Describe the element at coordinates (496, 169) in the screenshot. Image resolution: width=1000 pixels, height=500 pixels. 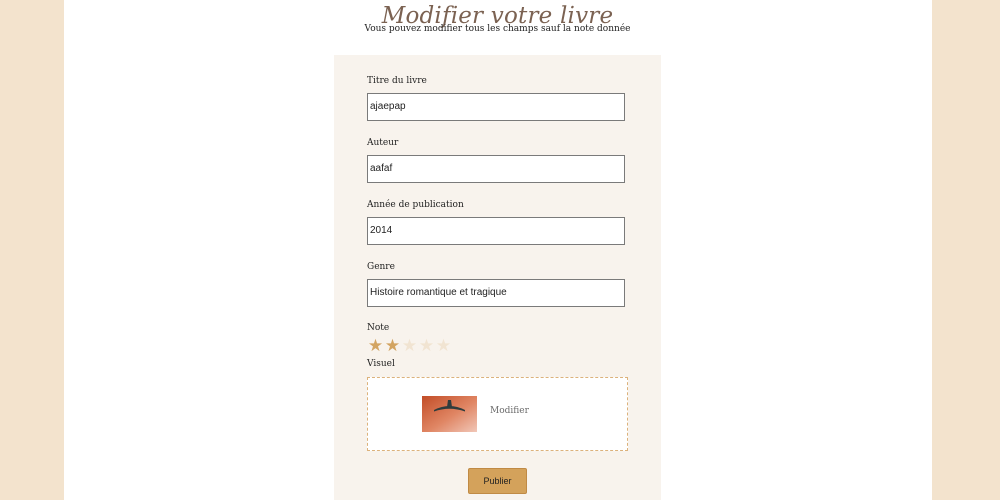
I see `author-input: aafaf` at that location.